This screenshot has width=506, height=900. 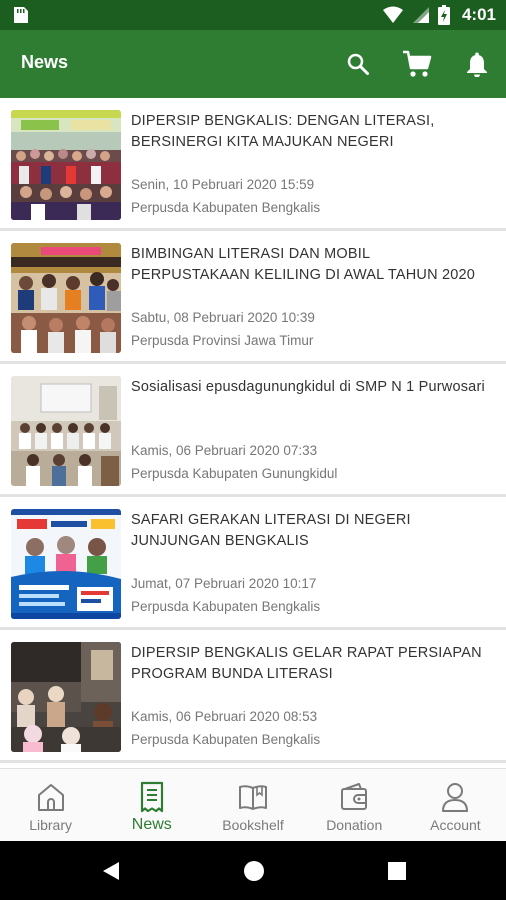 What do you see at coordinates (455, 825) in the screenshot?
I see `nav-label: Account` at bounding box center [455, 825].